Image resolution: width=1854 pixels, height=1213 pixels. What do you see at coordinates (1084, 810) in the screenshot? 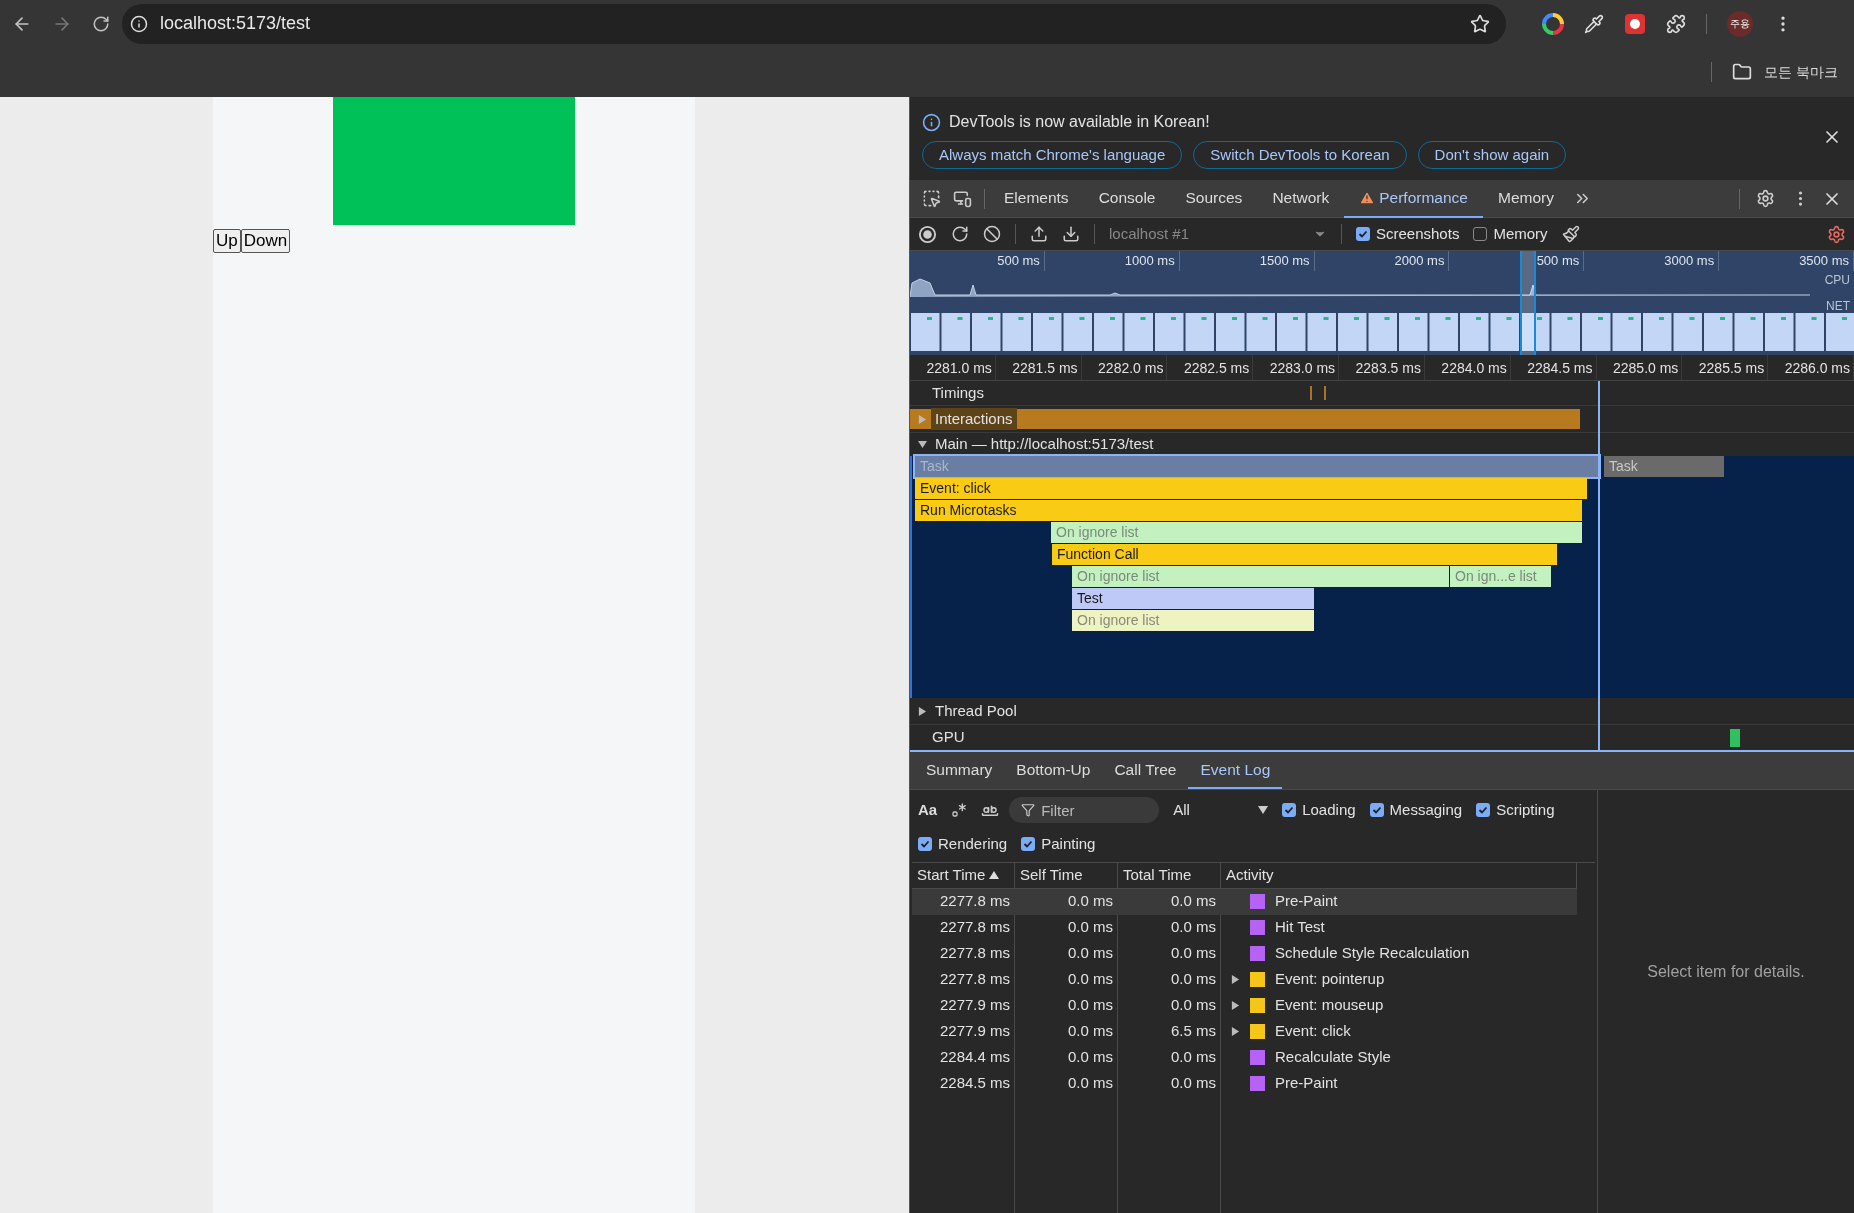
I see `filter-field: Filter` at bounding box center [1084, 810].